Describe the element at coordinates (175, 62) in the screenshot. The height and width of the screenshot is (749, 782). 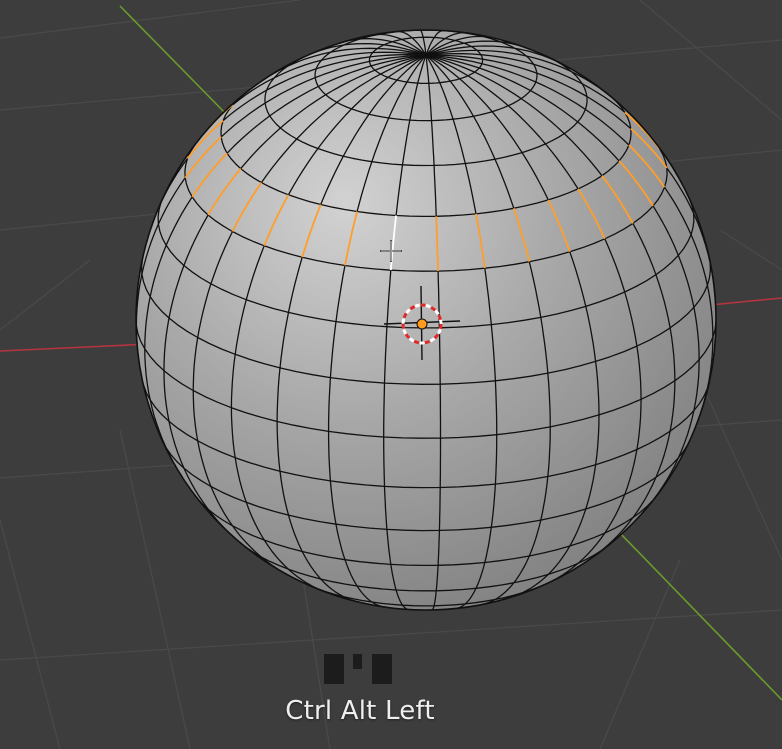
I see `y-axis-line` at that location.